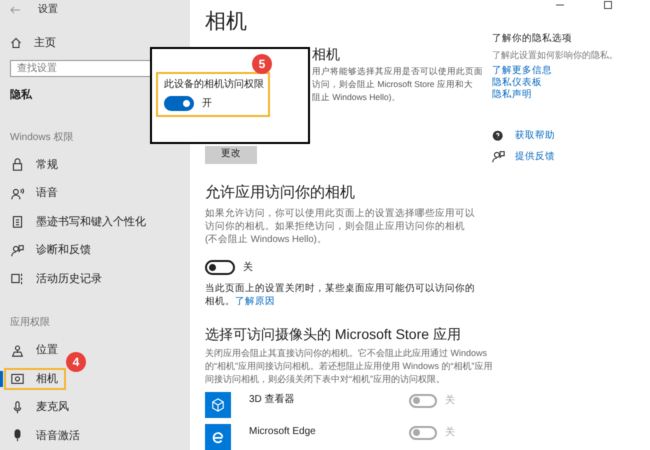 The width and height of the screenshot is (650, 450). Describe the element at coordinates (76, 362) in the screenshot. I see `step-badge: 4` at that location.